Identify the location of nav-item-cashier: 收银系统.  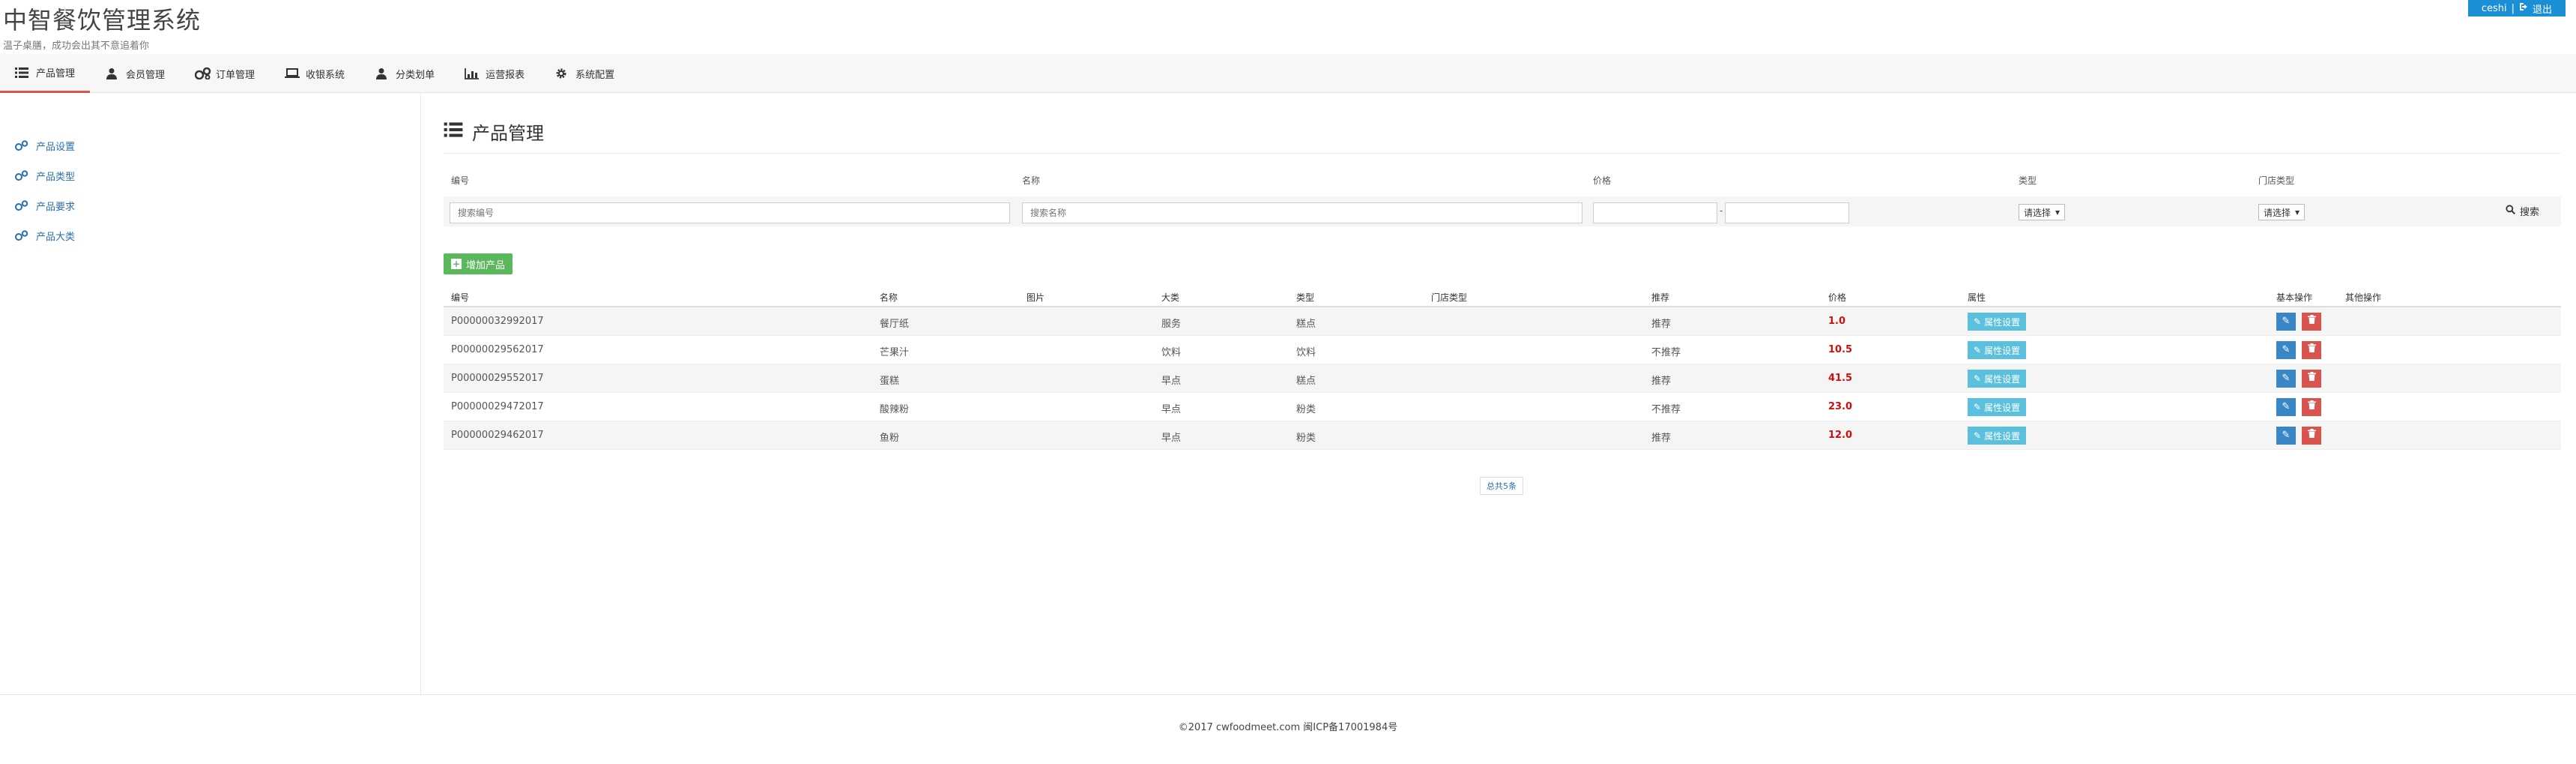
(315, 74).